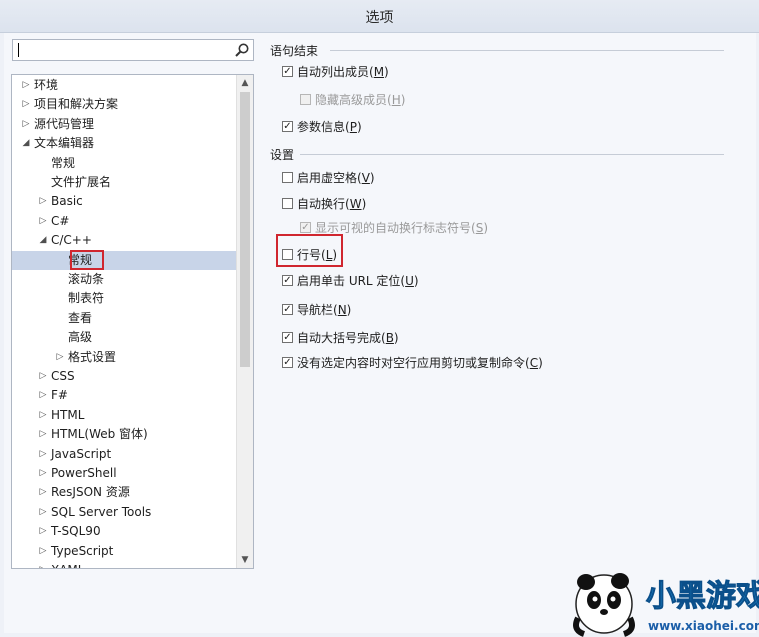 The image size is (759, 637). I want to click on tree-scrollbar: ▲ ▼, so click(244, 321).